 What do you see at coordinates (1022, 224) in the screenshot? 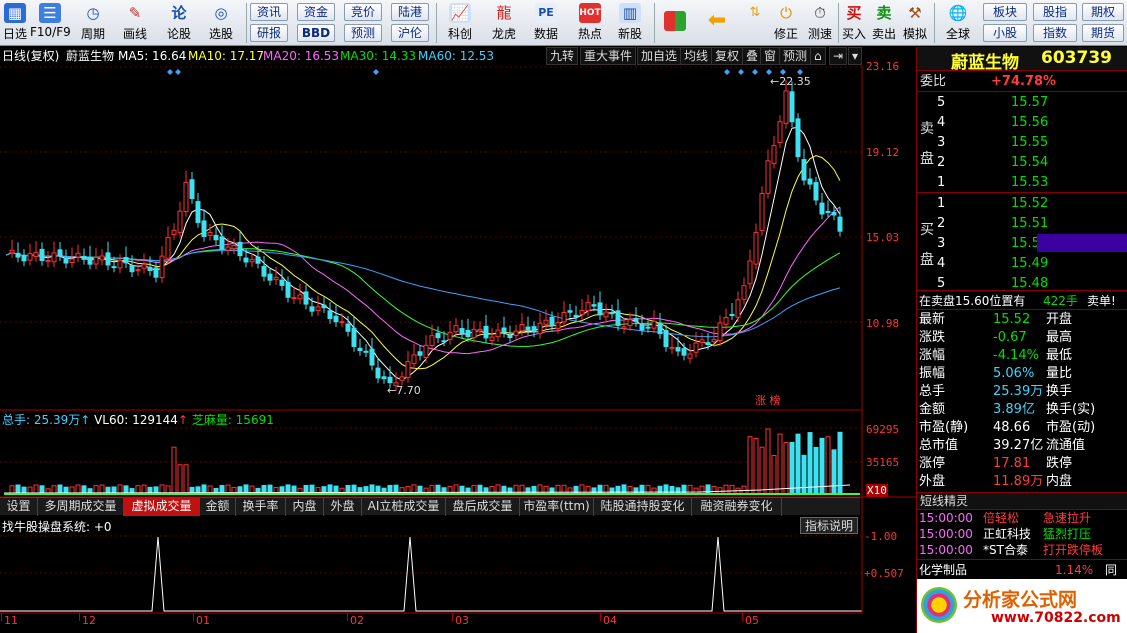
I see `buy-level-2: 2 15.51` at bounding box center [1022, 224].